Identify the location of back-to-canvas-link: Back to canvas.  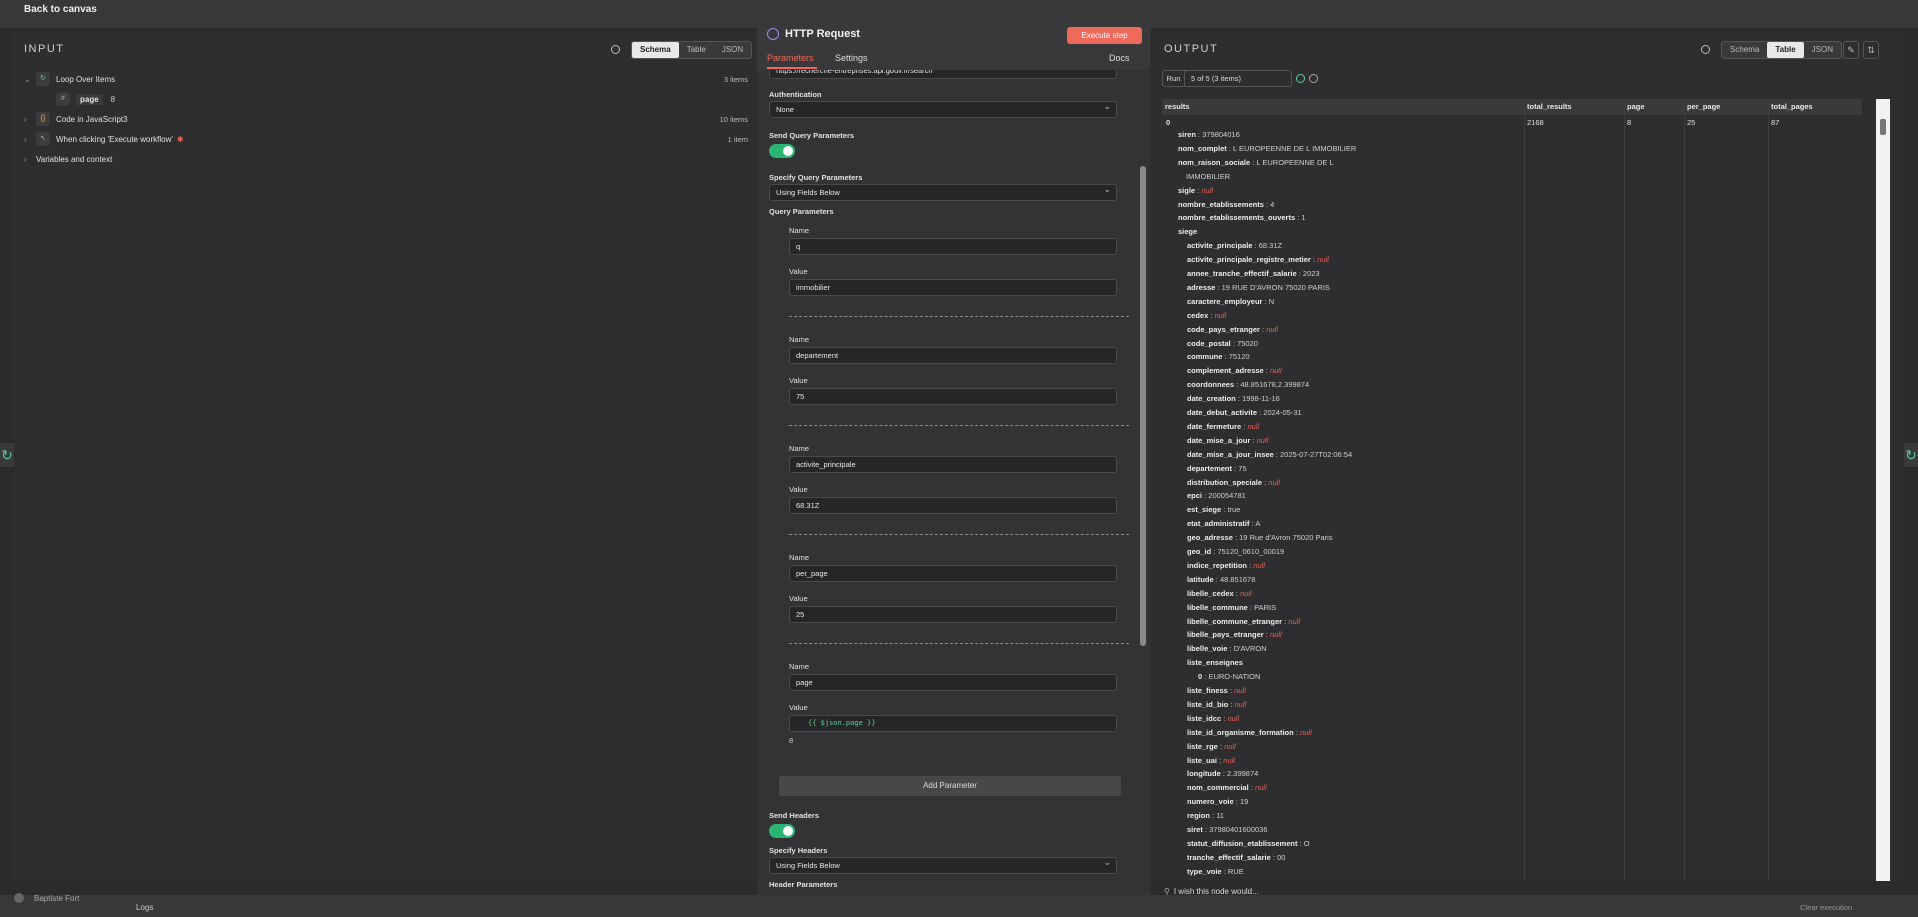
(60, 9).